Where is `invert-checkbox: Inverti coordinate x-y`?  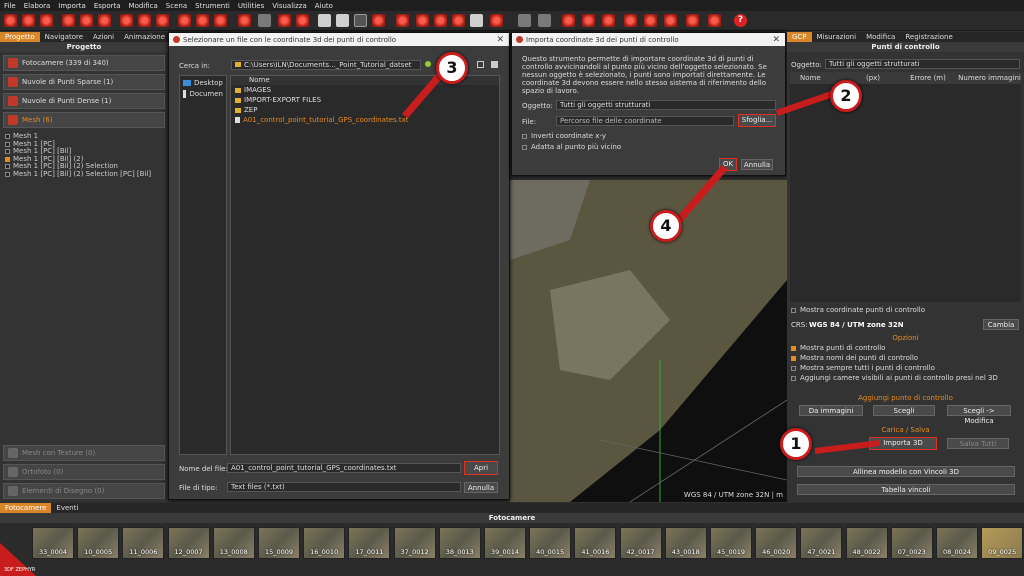 invert-checkbox: Inverti coordinate x-y is located at coordinates (564, 136).